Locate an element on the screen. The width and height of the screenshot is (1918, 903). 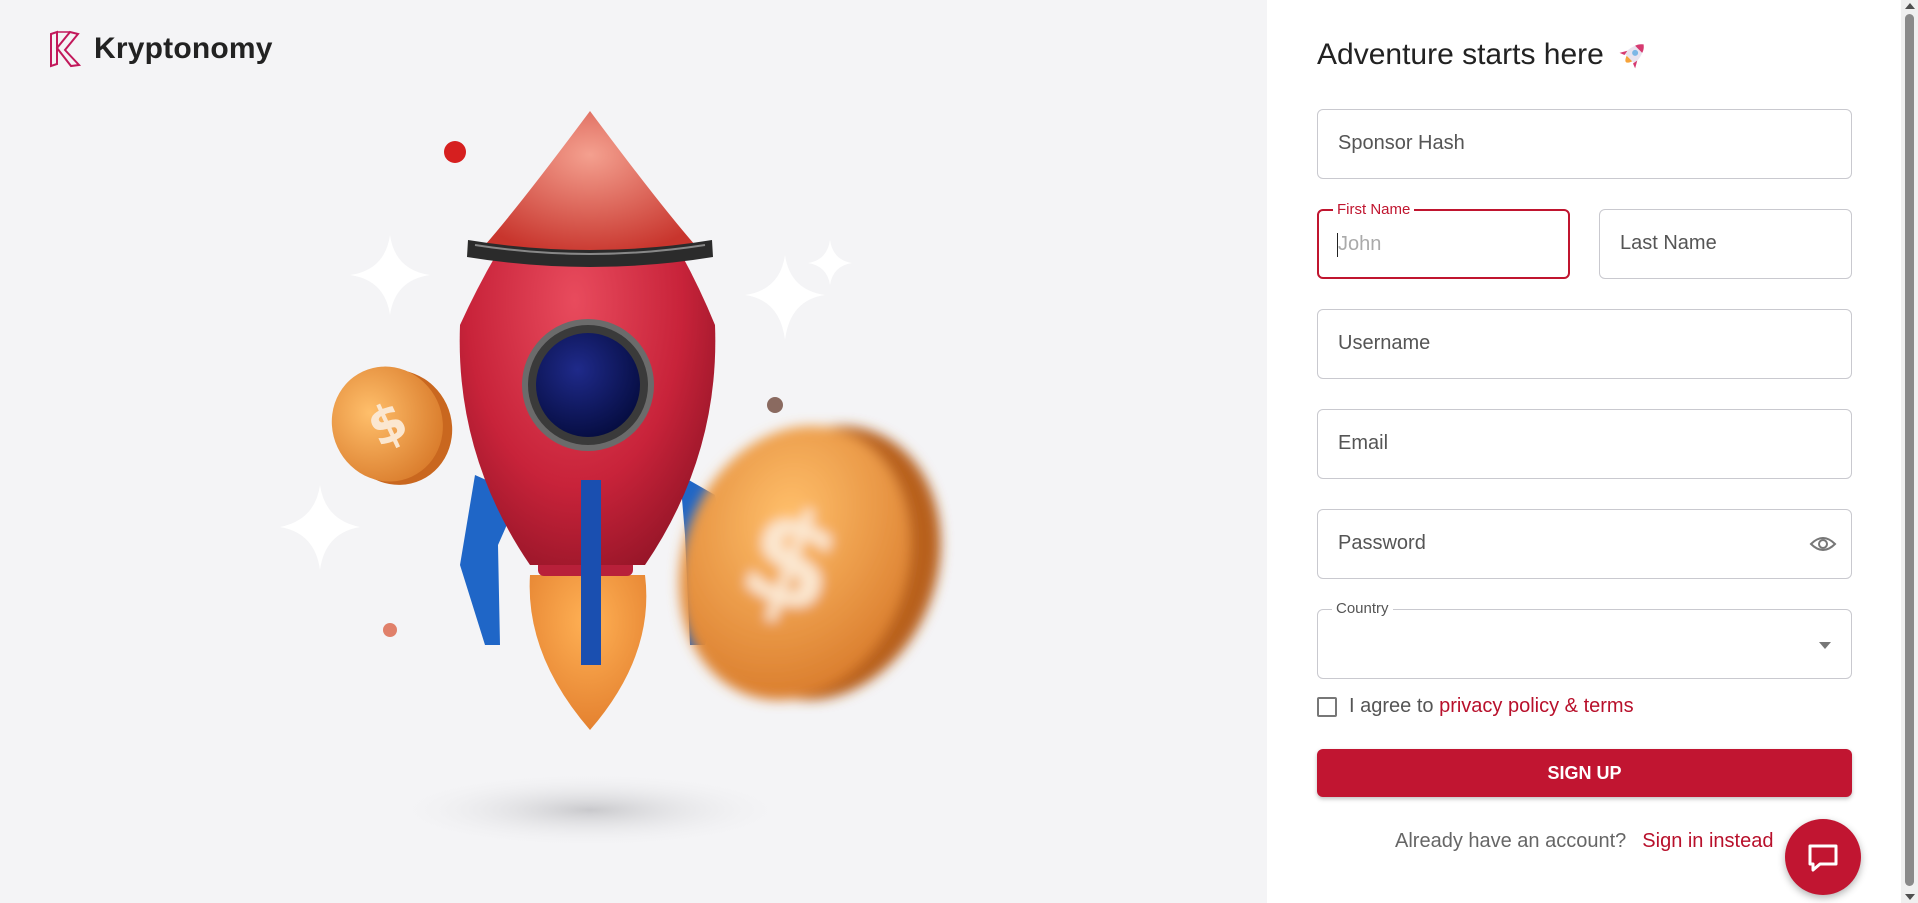
chevron-down-icon is located at coordinates (1825, 645).